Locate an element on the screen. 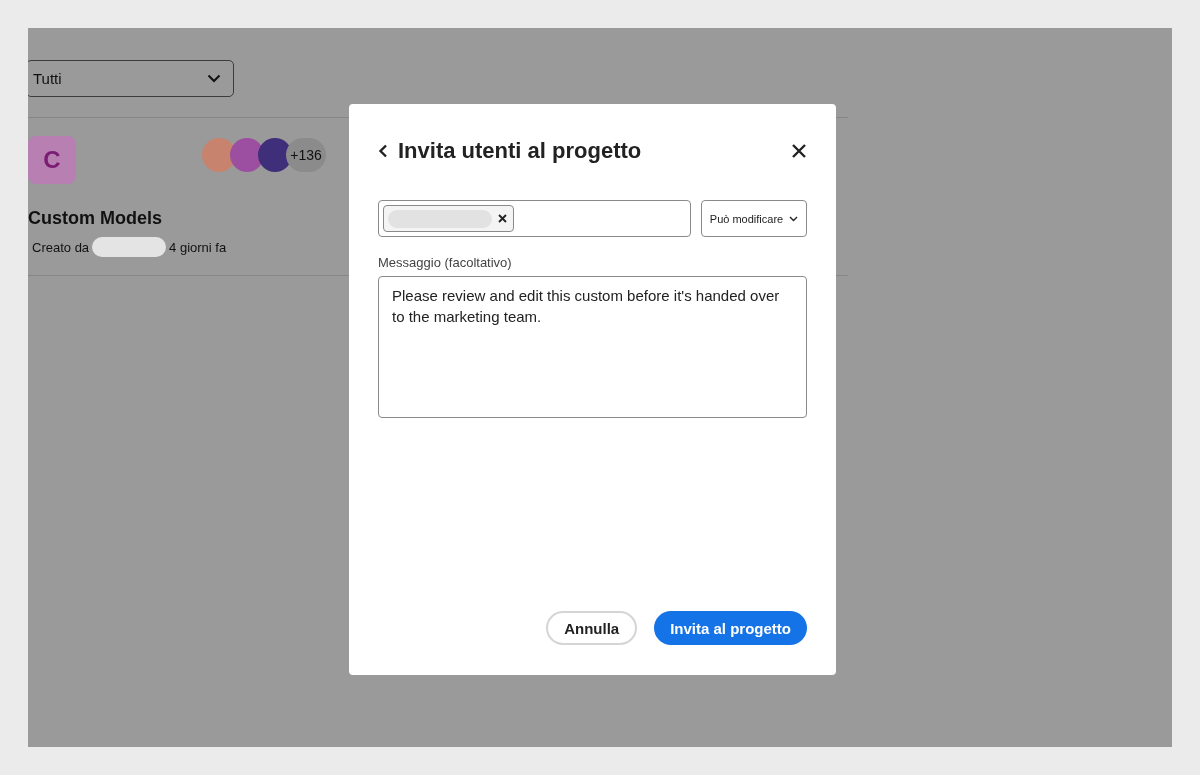 Image resolution: width=1200 pixels, height=775 pixels. message-field: Please review and edit this custom before it's handed over to the marketing team. is located at coordinates (592, 347).